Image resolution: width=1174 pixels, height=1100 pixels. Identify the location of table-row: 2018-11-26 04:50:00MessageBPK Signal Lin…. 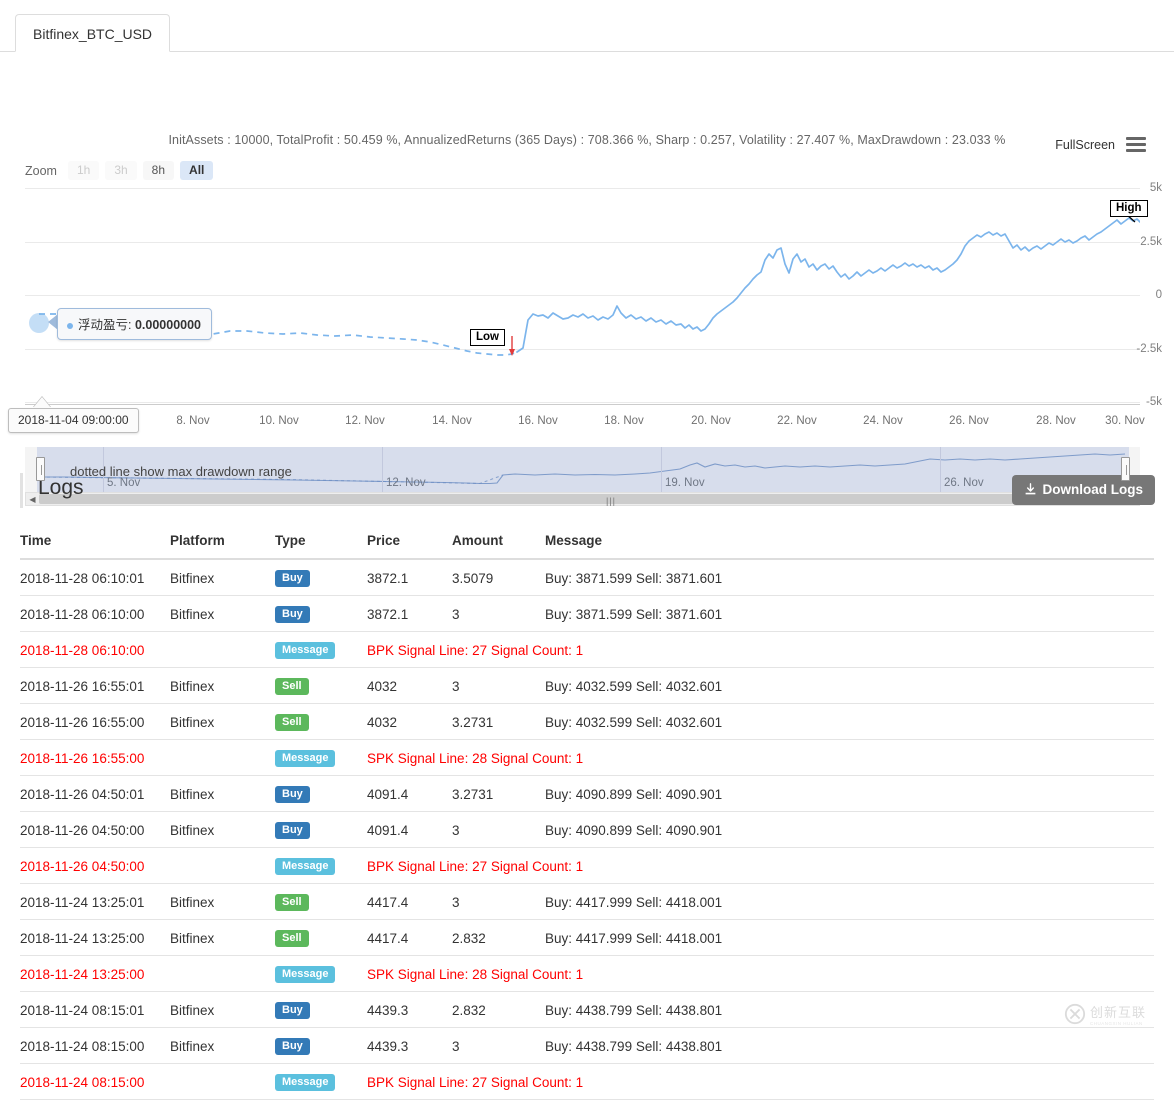
(587, 866).